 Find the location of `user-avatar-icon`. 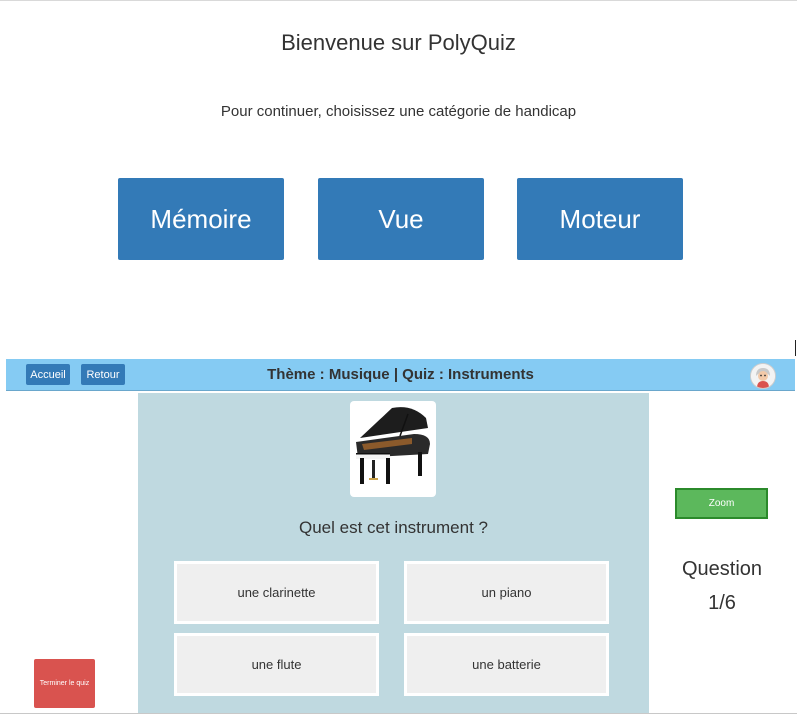

user-avatar-icon is located at coordinates (763, 376).